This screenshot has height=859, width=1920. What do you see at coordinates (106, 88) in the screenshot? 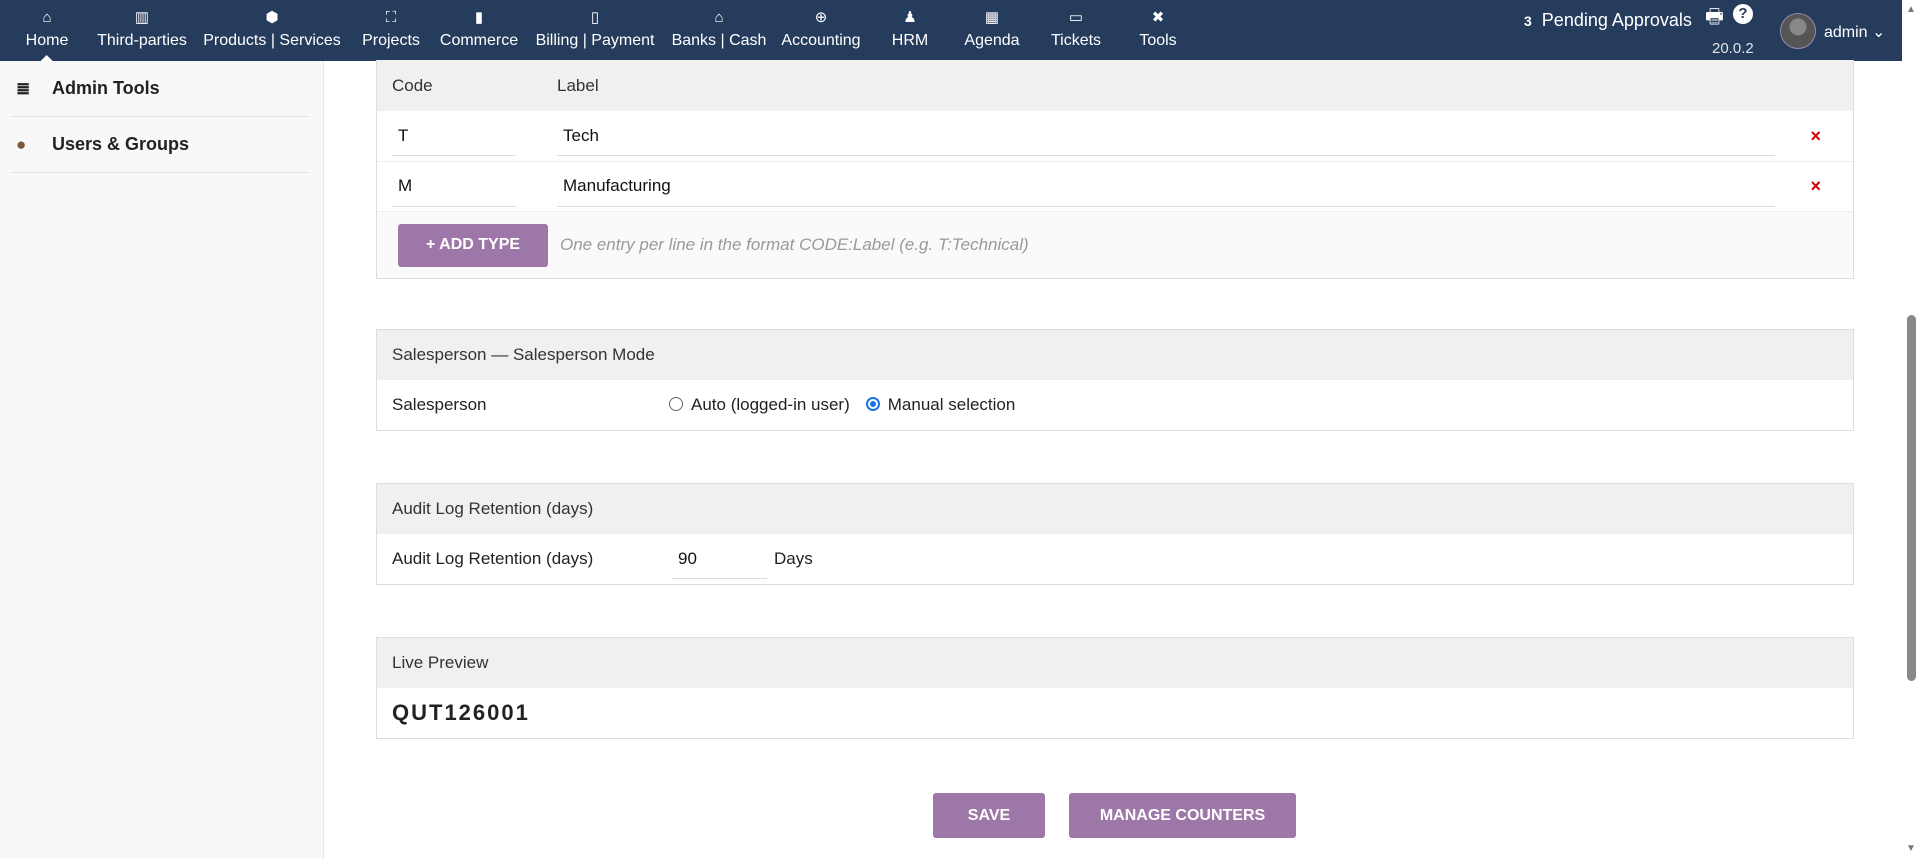
I see `sidebar-item-label: Admin Tools` at bounding box center [106, 88].